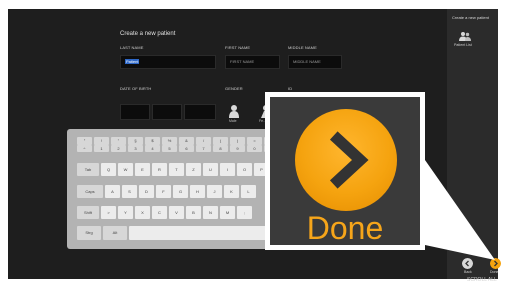  I want to click on first-name-label: FIRST NAME, so click(238, 47).